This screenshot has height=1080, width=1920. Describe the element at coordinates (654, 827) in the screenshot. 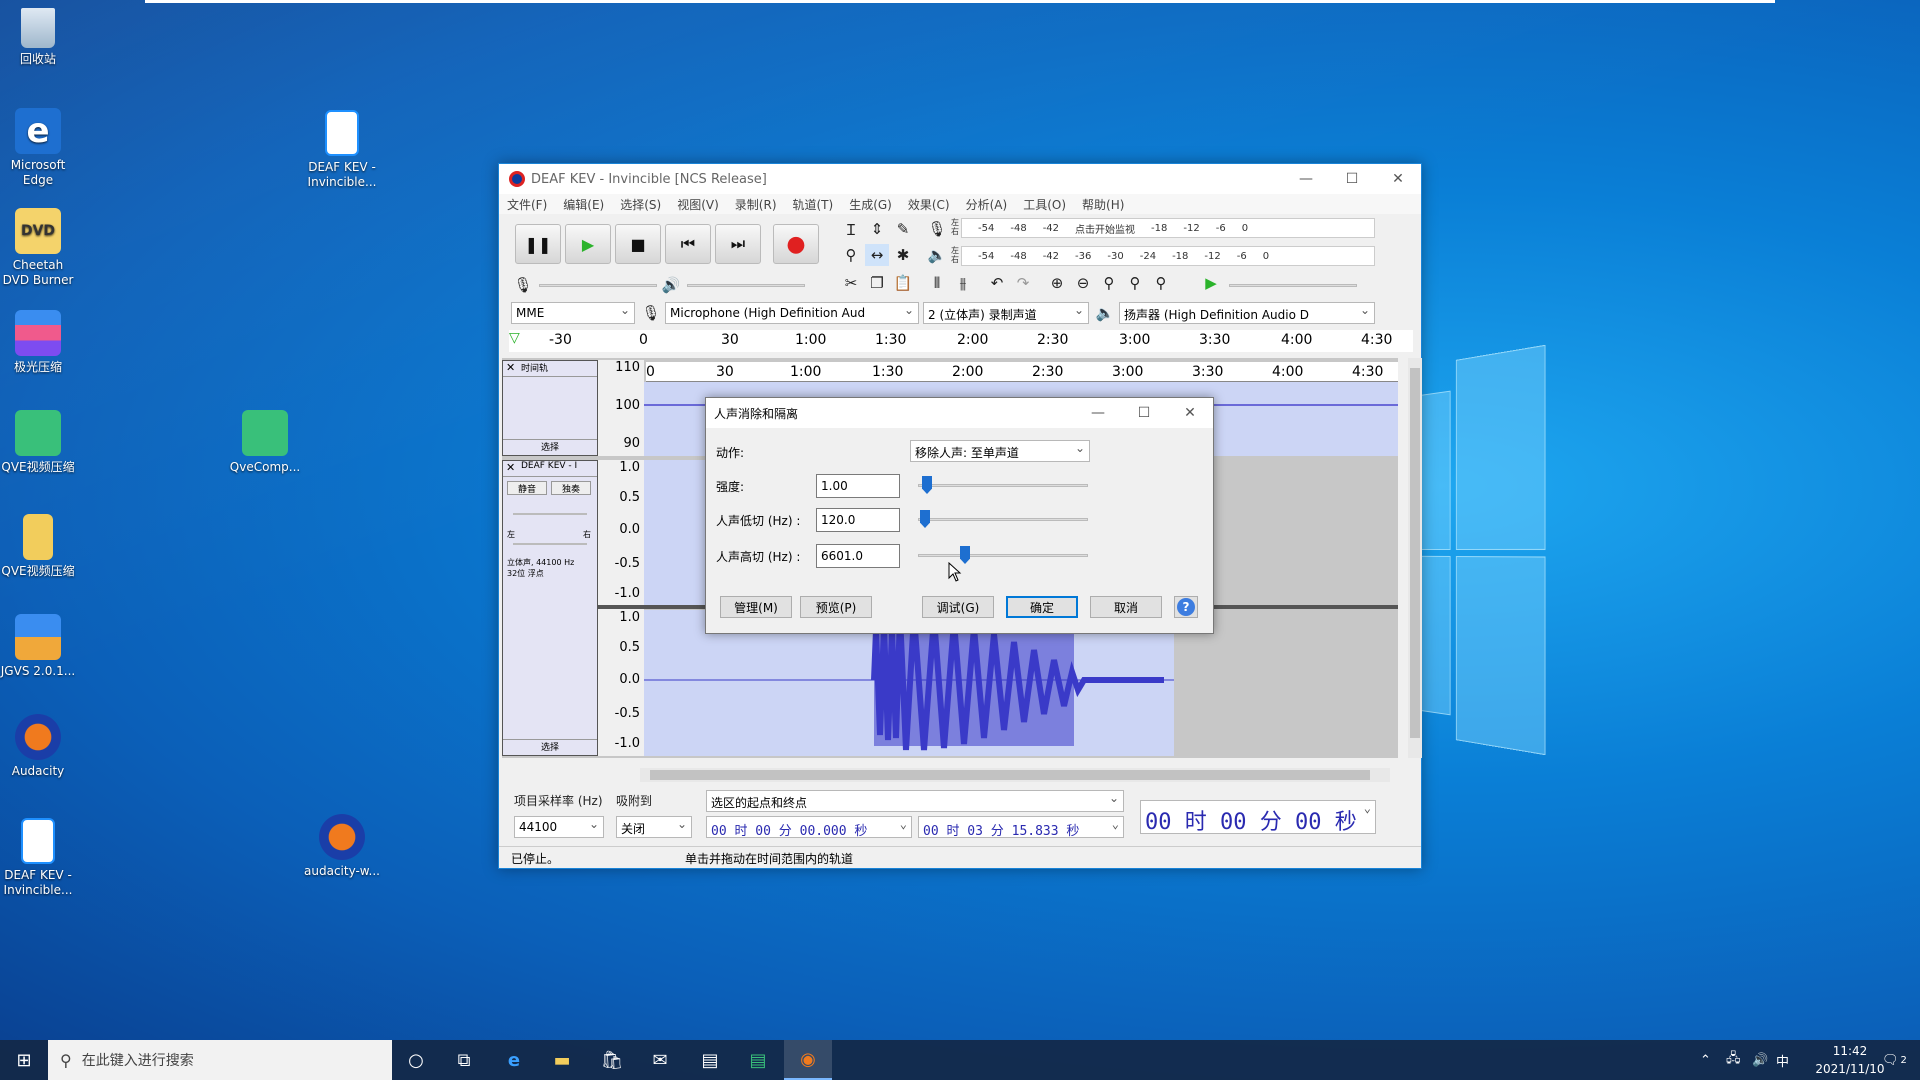

I see `snap-to-select: 关闭` at that location.